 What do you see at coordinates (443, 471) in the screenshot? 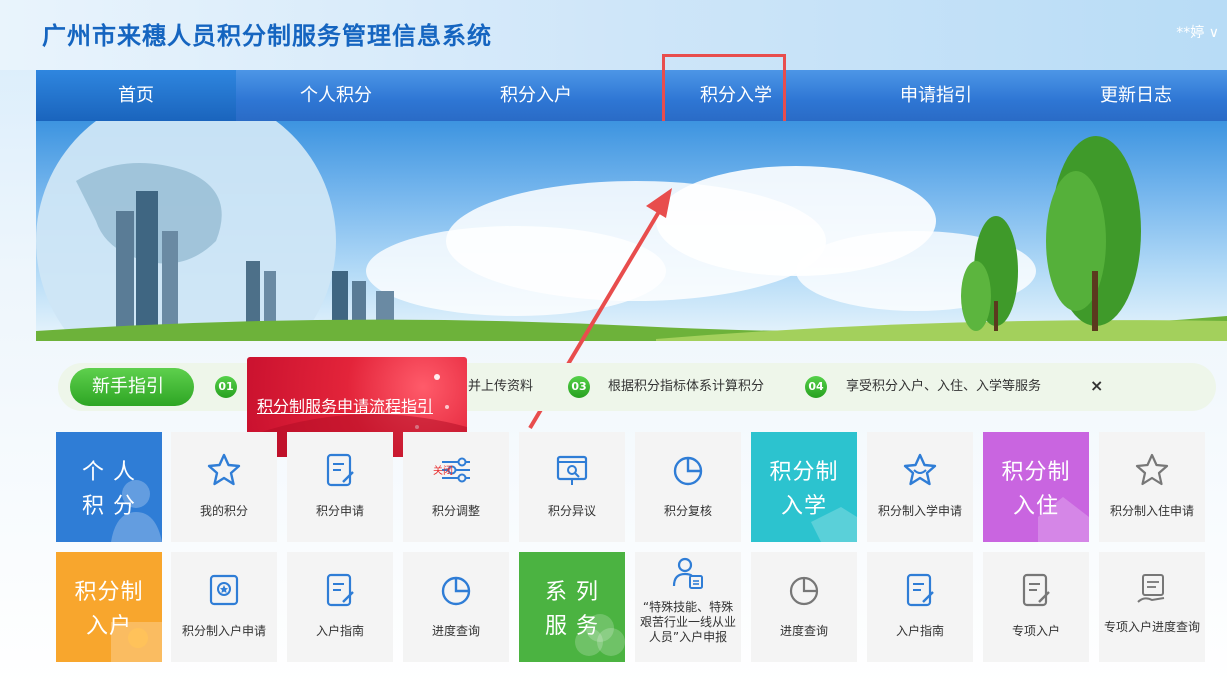
I see `close-badge: 关闭` at bounding box center [443, 471].